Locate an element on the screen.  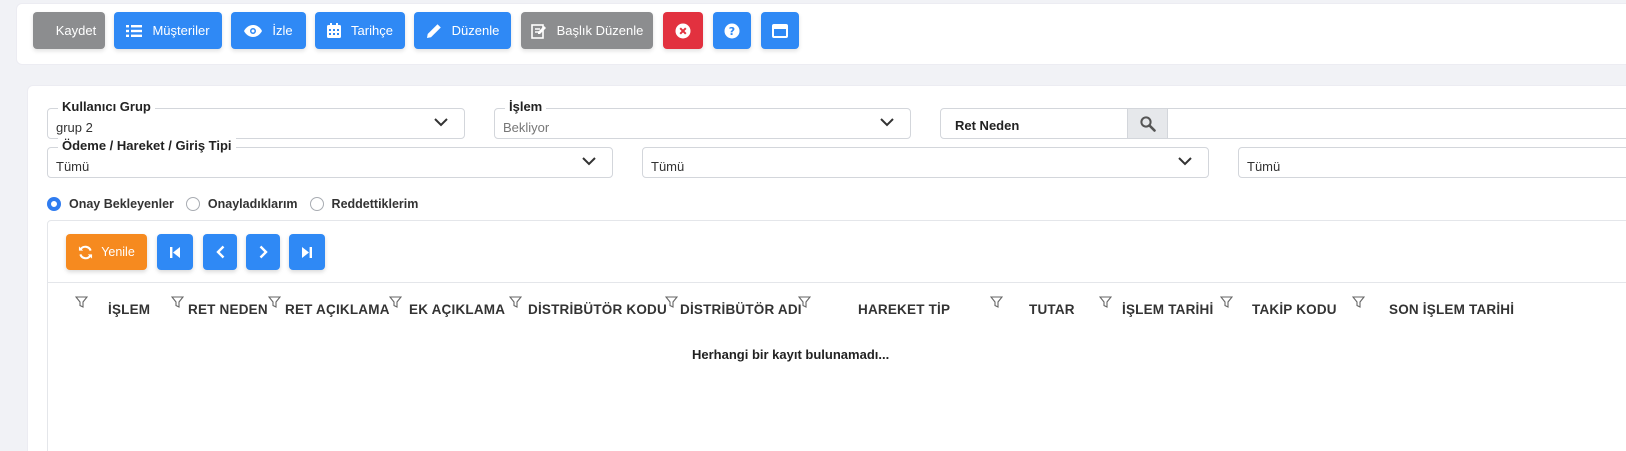
question-circle-icon: ? is located at coordinates (732, 30).